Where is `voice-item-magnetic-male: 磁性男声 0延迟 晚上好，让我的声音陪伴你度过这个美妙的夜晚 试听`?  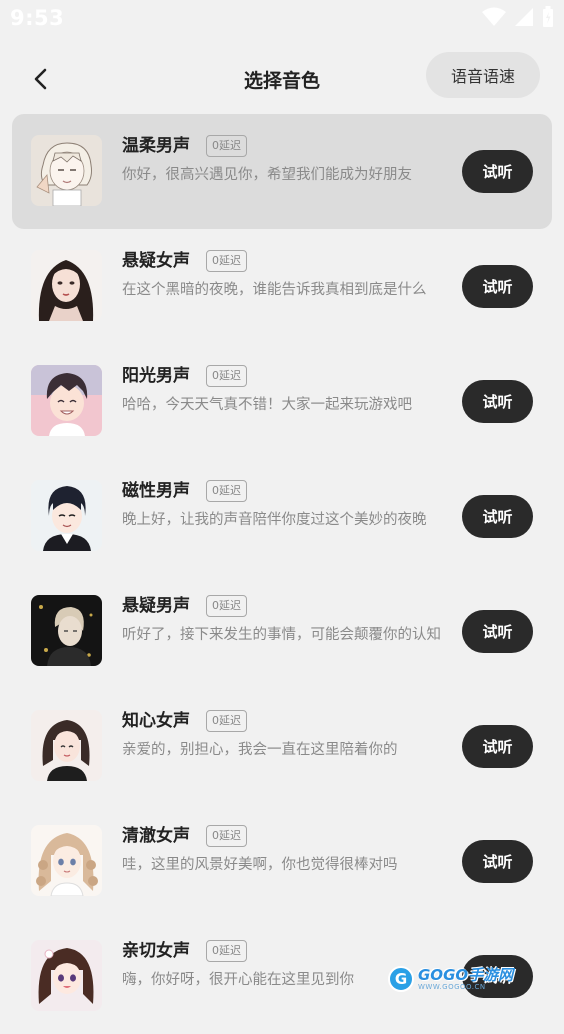
voice-item-magnetic-male: 磁性男声 0延迟 晚上好，让我的声音陪伴你度过这个美妙的夜晚 试听 is located at coordinates (282, 516).